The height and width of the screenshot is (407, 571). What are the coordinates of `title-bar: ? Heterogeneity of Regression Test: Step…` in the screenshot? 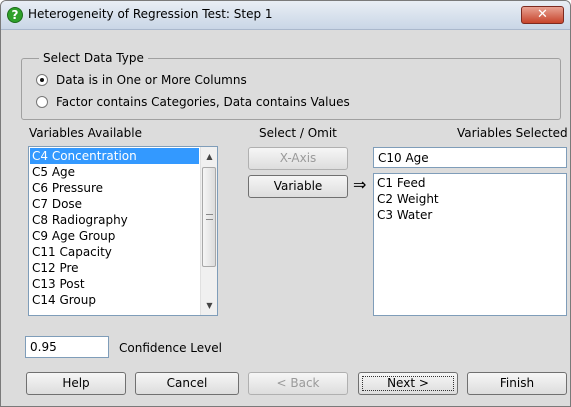 It's located at (285, 15).